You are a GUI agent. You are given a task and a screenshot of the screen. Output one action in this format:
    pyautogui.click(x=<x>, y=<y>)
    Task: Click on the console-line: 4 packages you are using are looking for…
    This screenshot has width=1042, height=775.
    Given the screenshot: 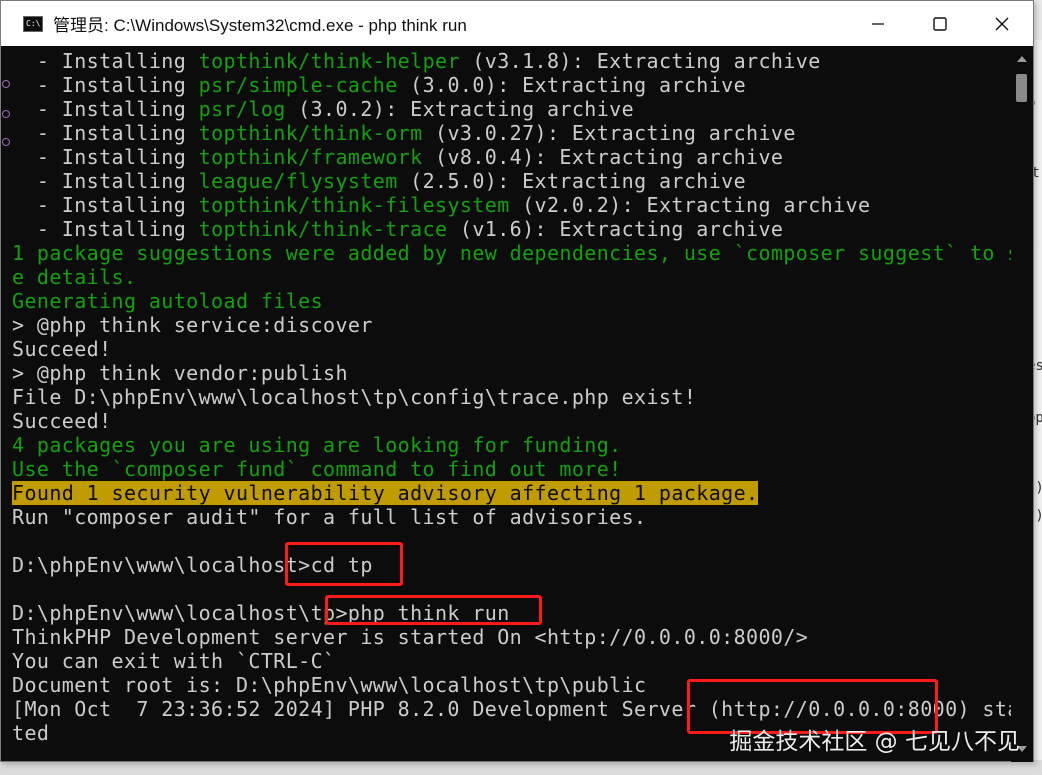 What is the action you would take?
    pyautogui.click(x=317, y=445)
    